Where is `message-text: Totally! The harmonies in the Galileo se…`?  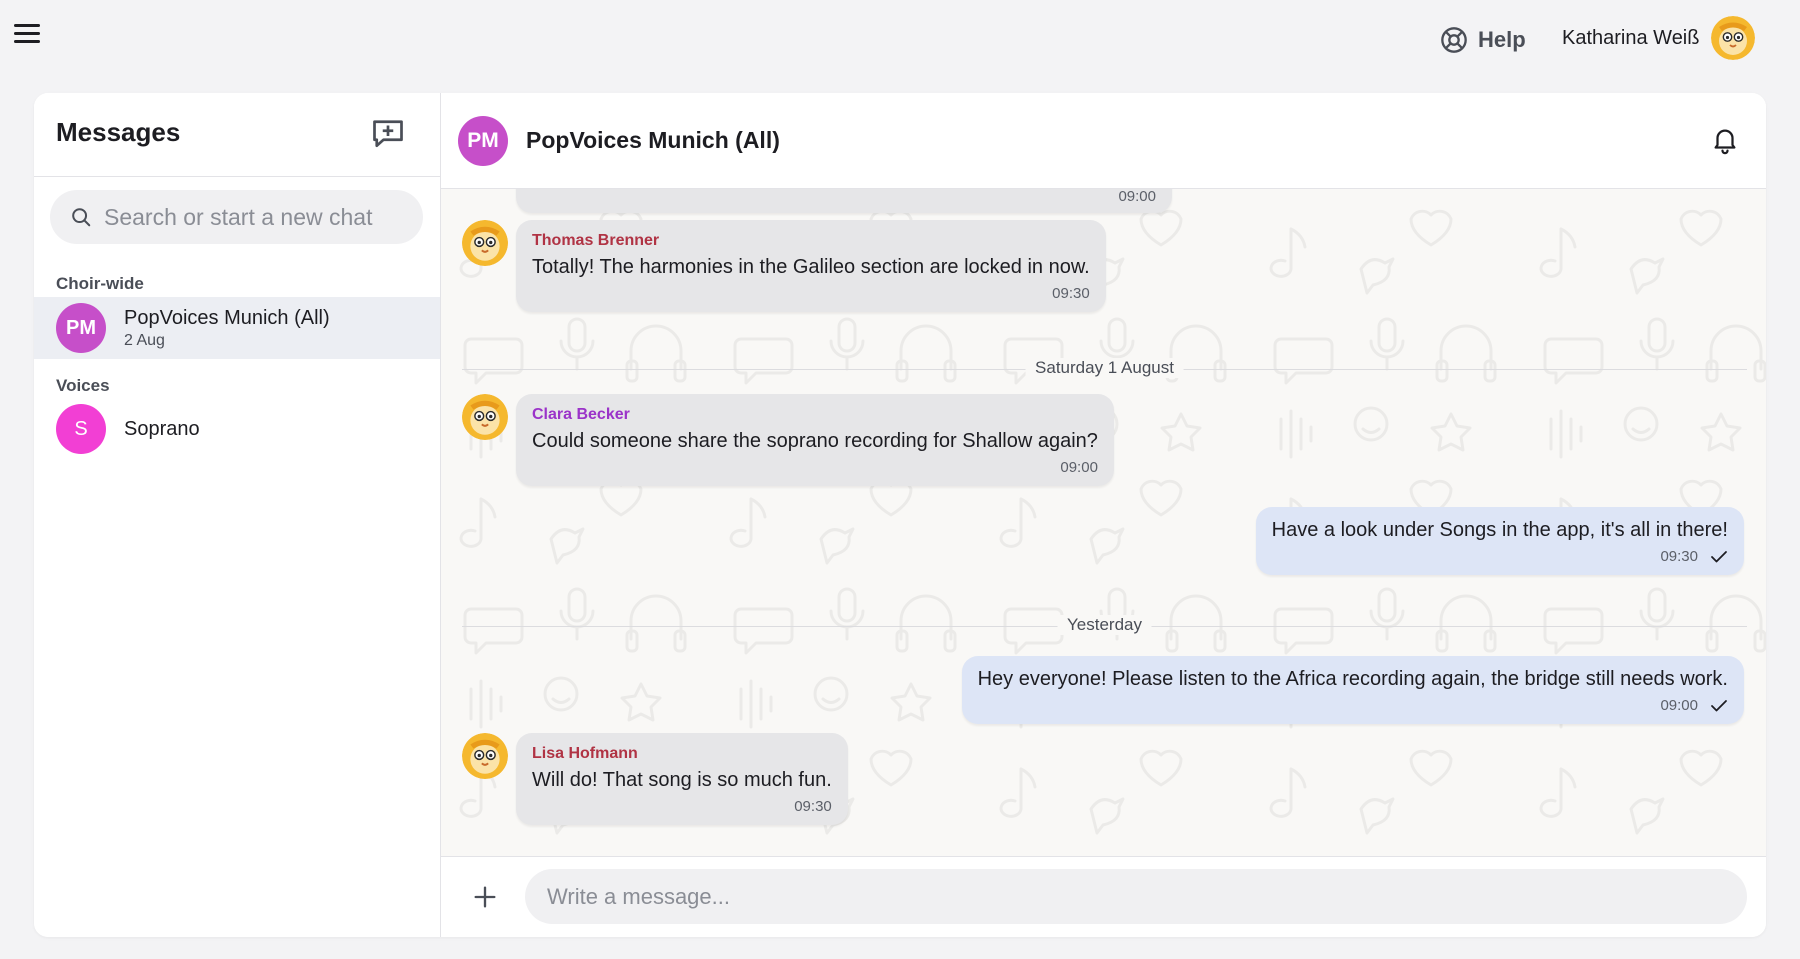 message-text: Totally! The harmonies in the Galileo se… is located at coordinates (811, 267).